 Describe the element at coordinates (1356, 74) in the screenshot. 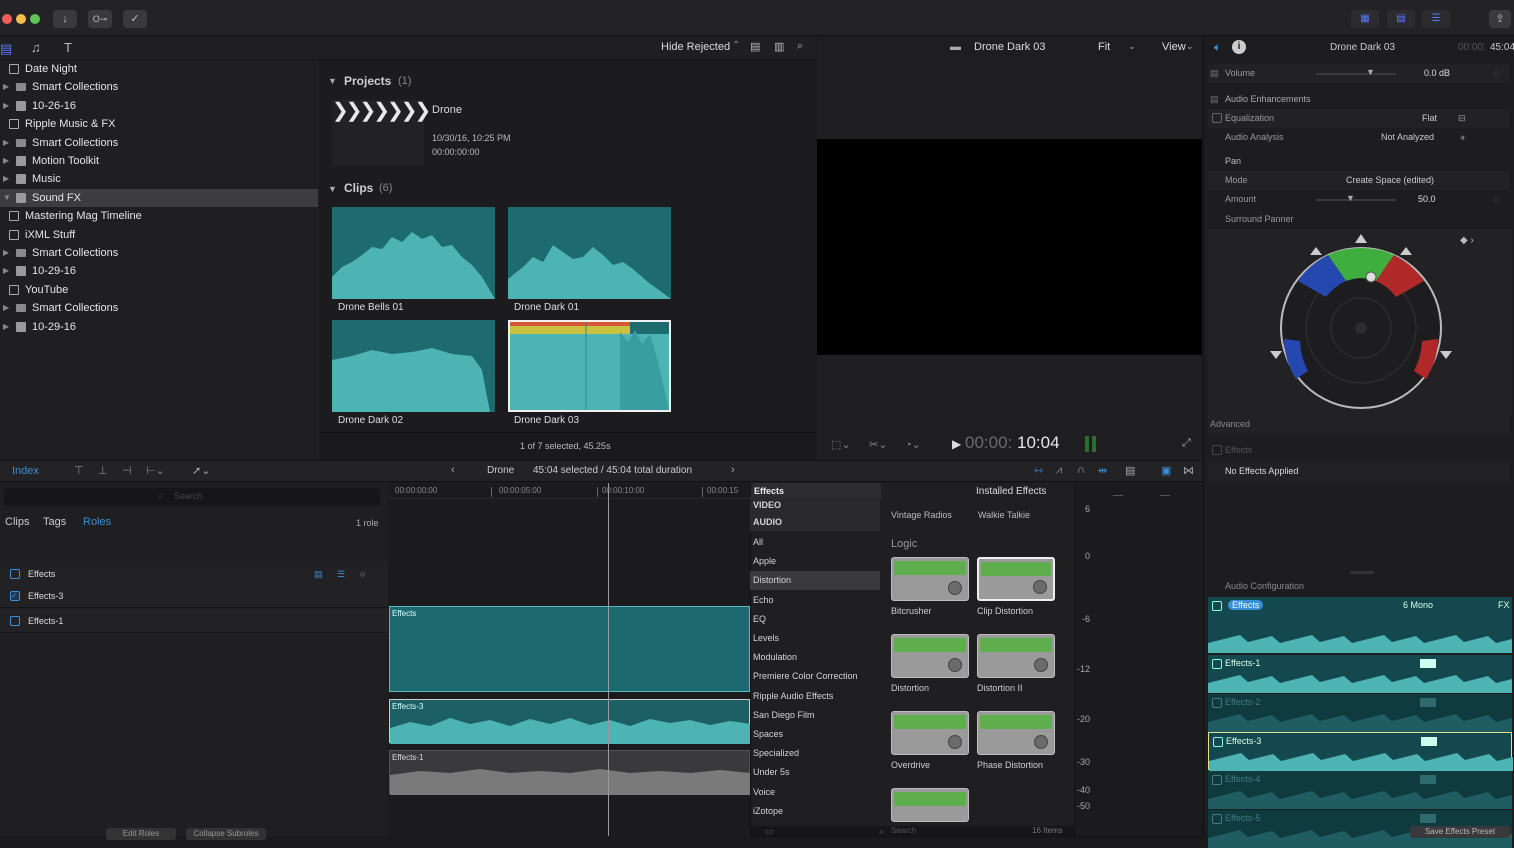

I see `volume-slider` at that location.